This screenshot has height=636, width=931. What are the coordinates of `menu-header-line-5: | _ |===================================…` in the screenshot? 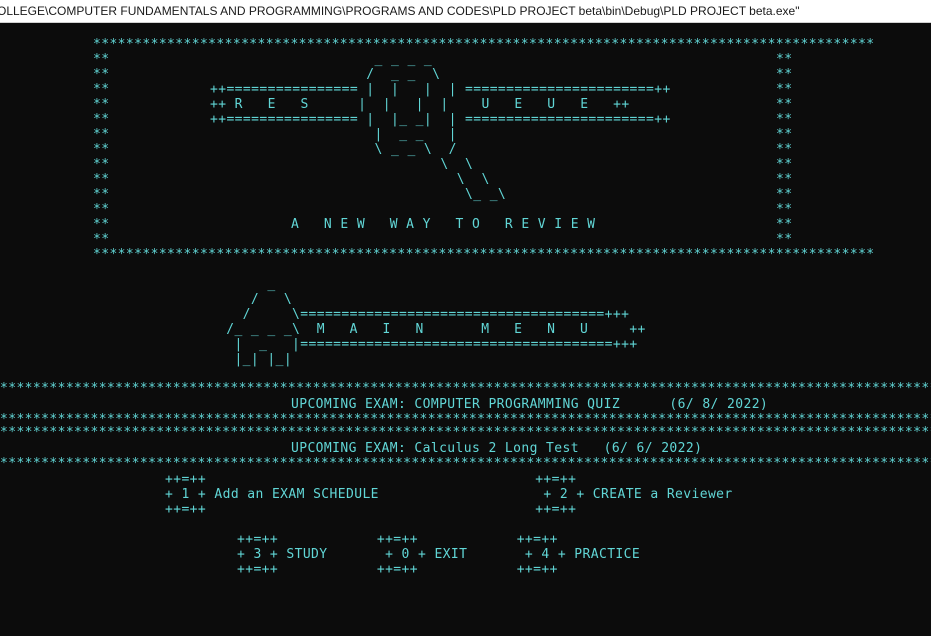 It's located at (428, 344).